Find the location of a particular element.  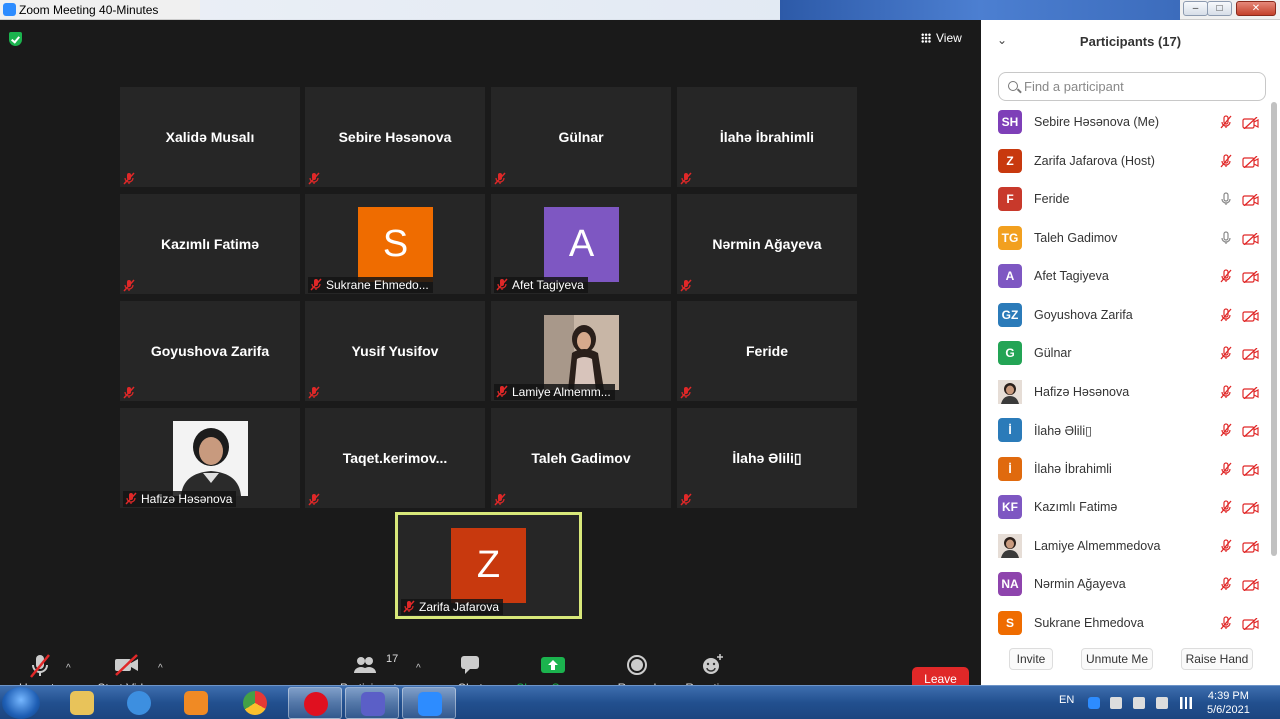

video-tile: Yusif Yusifov is located at coordinates (395, 351).